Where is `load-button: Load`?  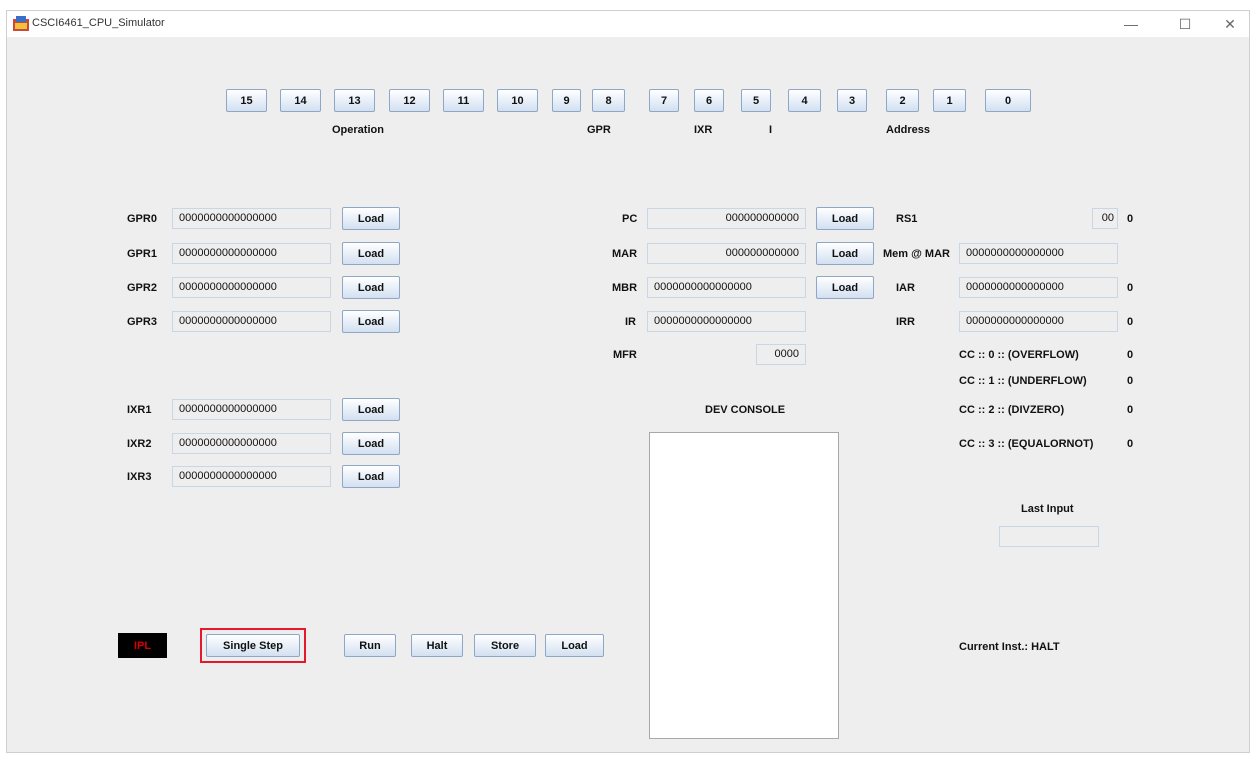
load-button: Load is located at coordinates (574, 645).